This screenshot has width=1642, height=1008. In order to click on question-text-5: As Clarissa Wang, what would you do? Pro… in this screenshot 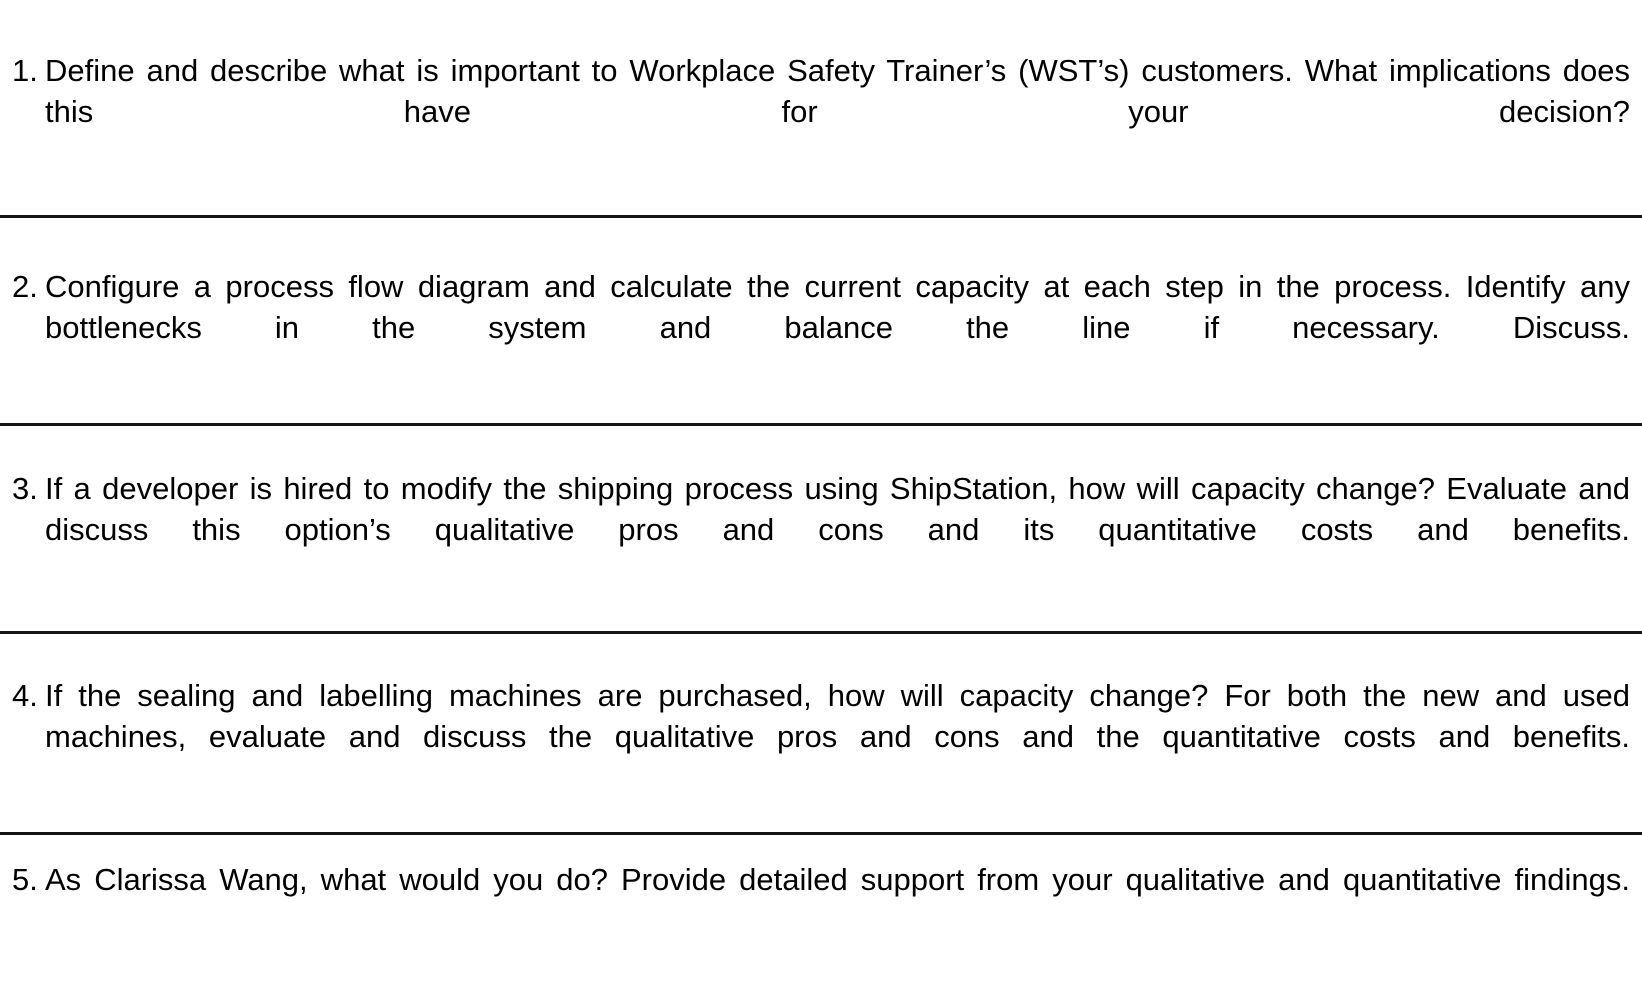, I will do `click(837, 879)`.